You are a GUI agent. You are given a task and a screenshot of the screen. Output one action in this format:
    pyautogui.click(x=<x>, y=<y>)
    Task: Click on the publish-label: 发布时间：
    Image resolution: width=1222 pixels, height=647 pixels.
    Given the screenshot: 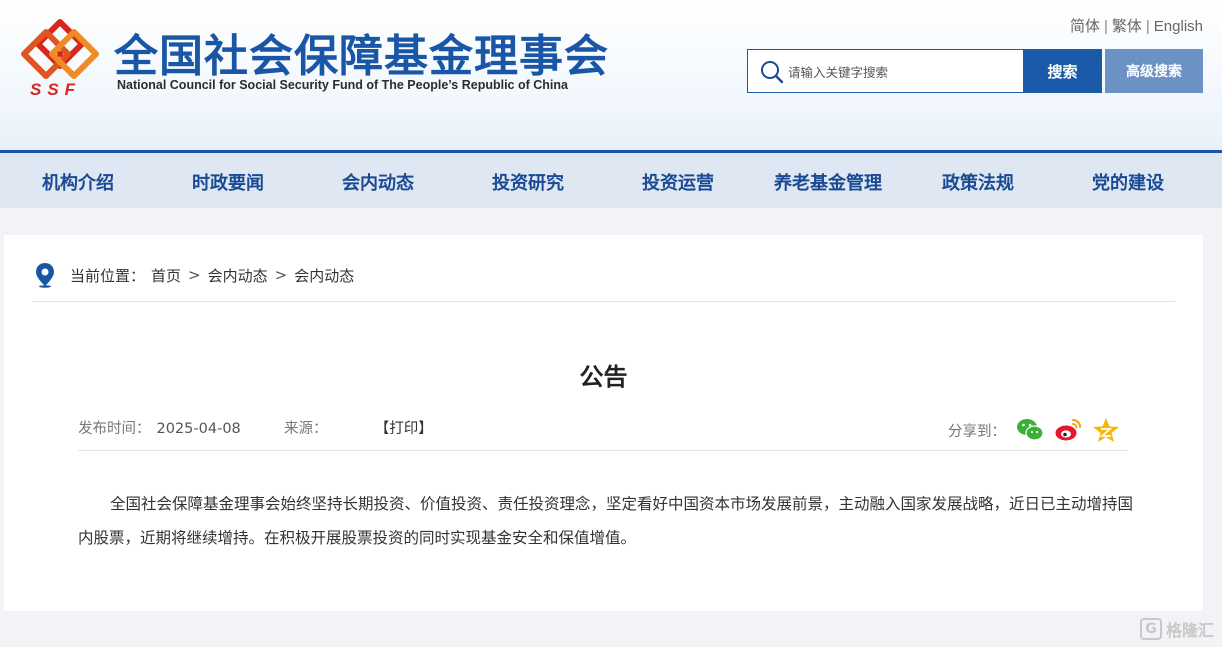 What is the action you would take?
    pyautogui.click(x=114, y=429)
    